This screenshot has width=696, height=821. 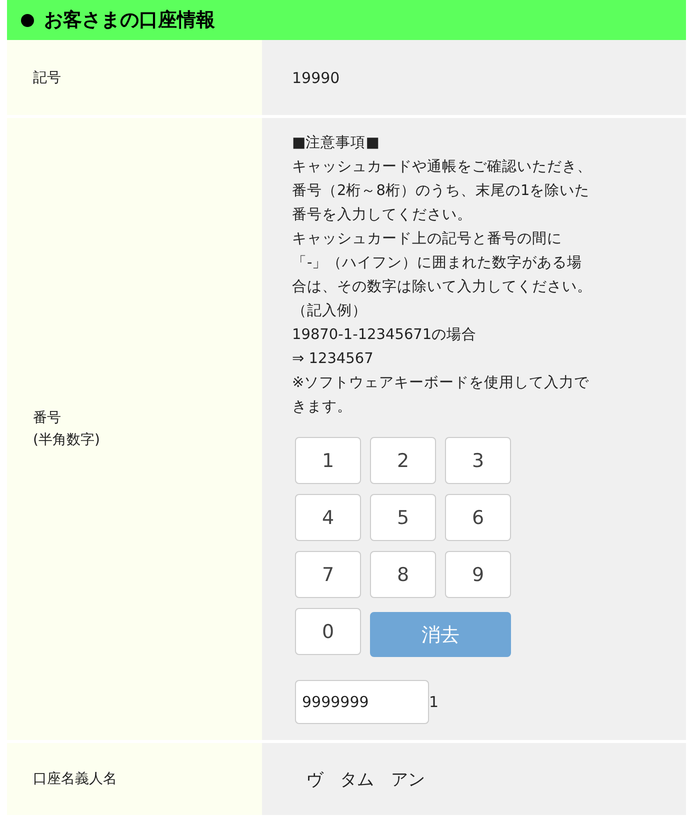 What do you see at coordinates (427, 239) in the screenshot?
I see `note-text: キャッシュカード上の記号と番号の間に` at bounding box center [427, 239].